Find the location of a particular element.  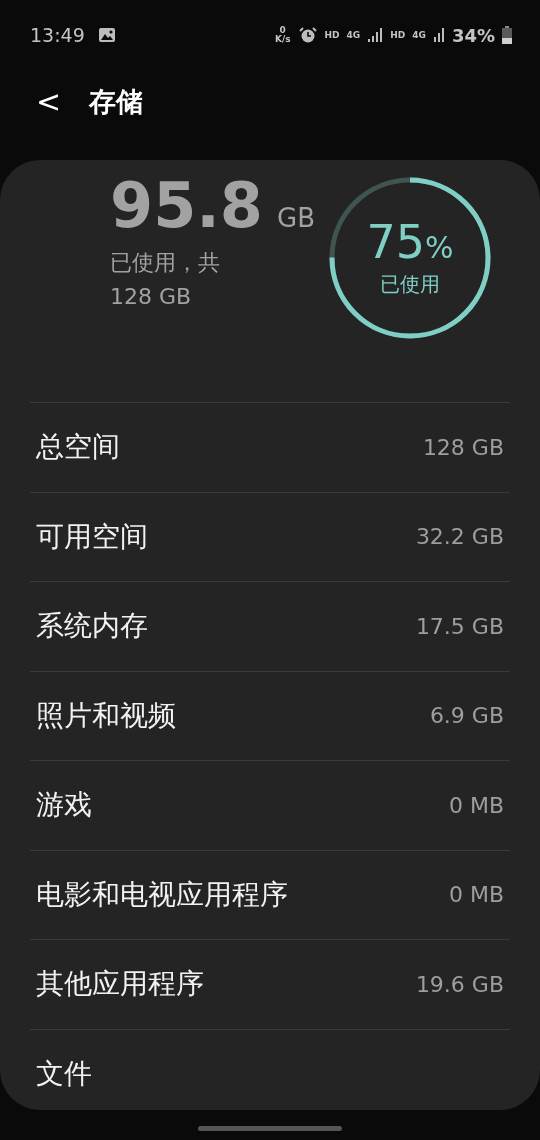

back-button: < is located at coordinates (49, 102).